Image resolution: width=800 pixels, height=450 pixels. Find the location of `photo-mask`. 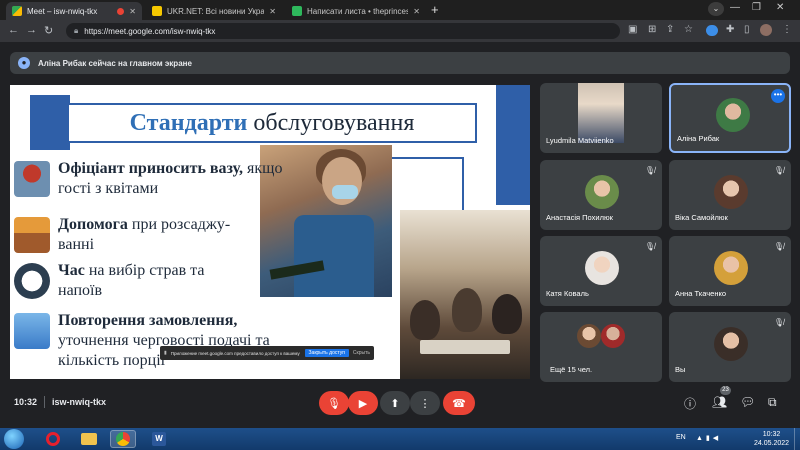

photo-mask is located at coordinates (345, 192).